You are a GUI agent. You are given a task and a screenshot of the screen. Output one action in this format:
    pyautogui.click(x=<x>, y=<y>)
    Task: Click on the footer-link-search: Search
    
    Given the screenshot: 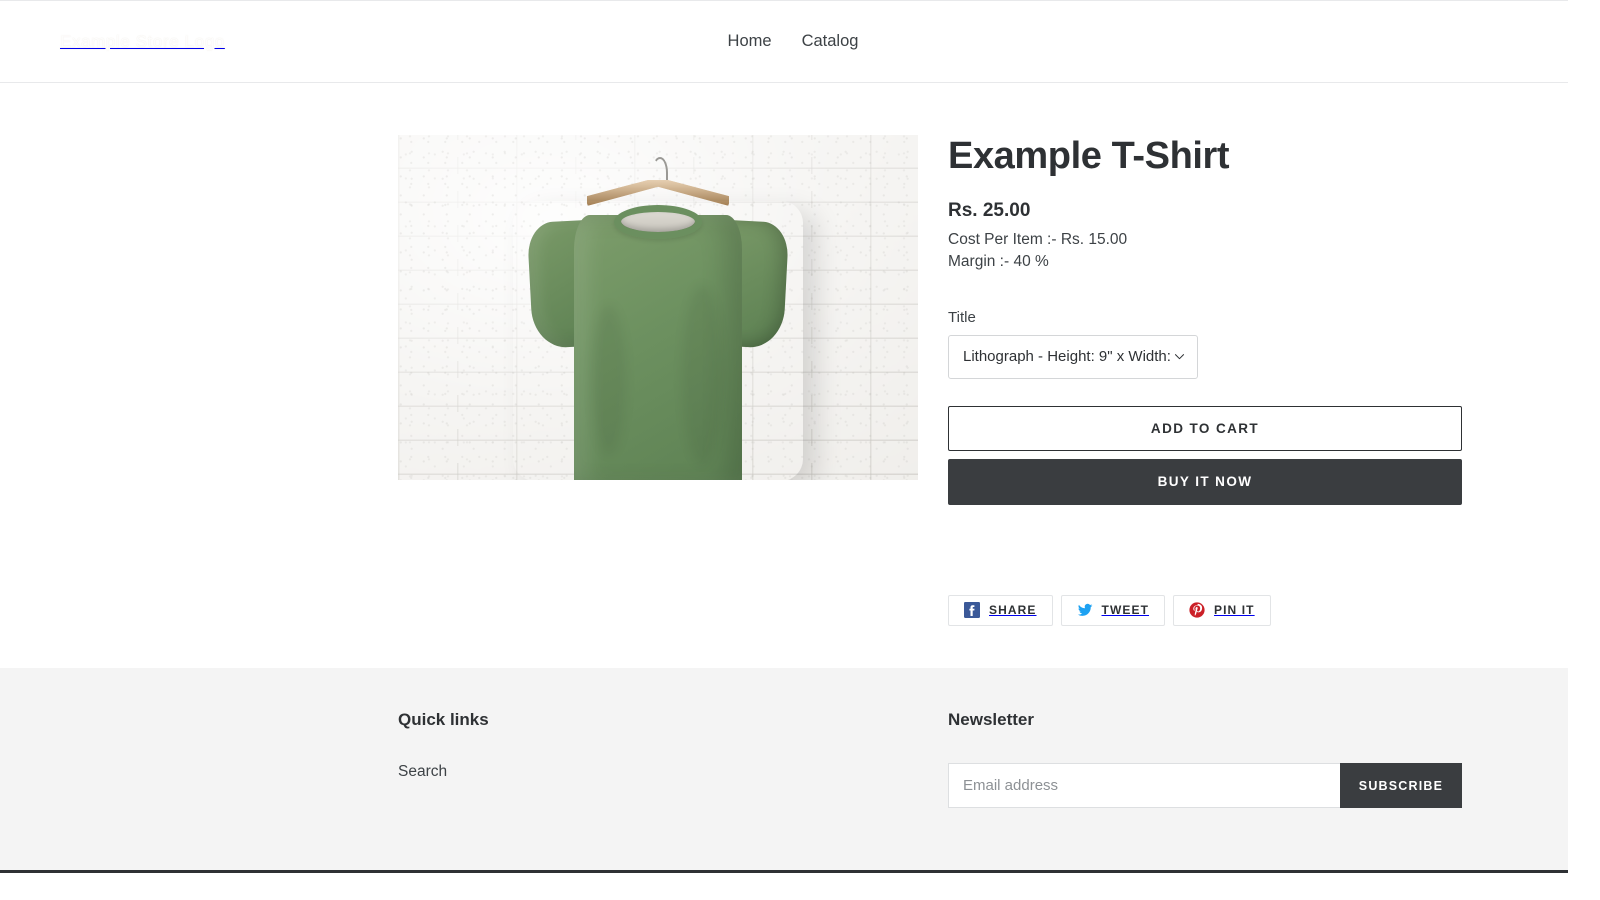 What is the action you would take?
    pyautogui.click(x=422, y=771)
    